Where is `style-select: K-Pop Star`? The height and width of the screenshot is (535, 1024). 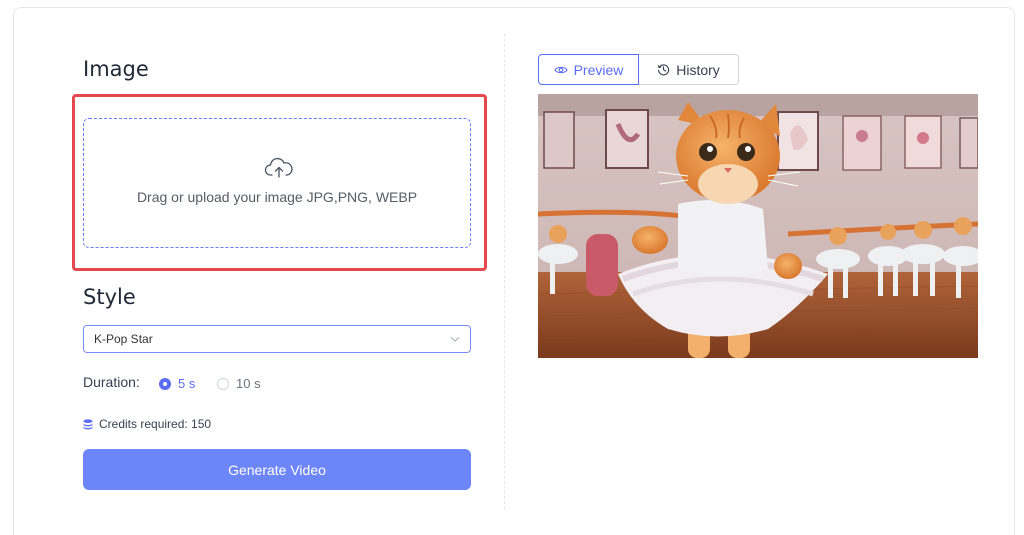 style-select: K-Pop Star is located at coordinates (277, 339).